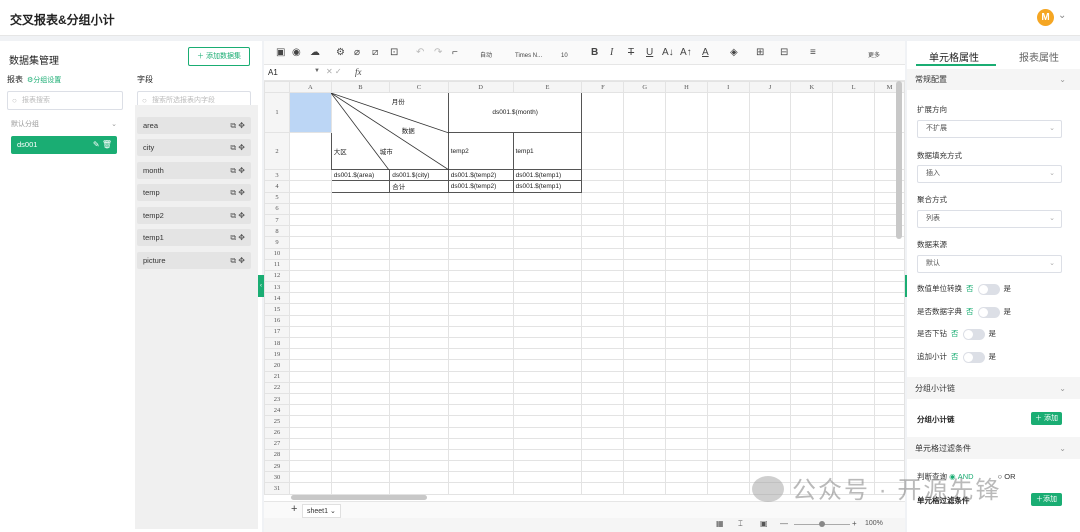 The height and width of the screenshot is (532, 1080). Describe the element at coordinates (686, 53) in the screenshot. I see `font-increase-icon: A↑` at that location.